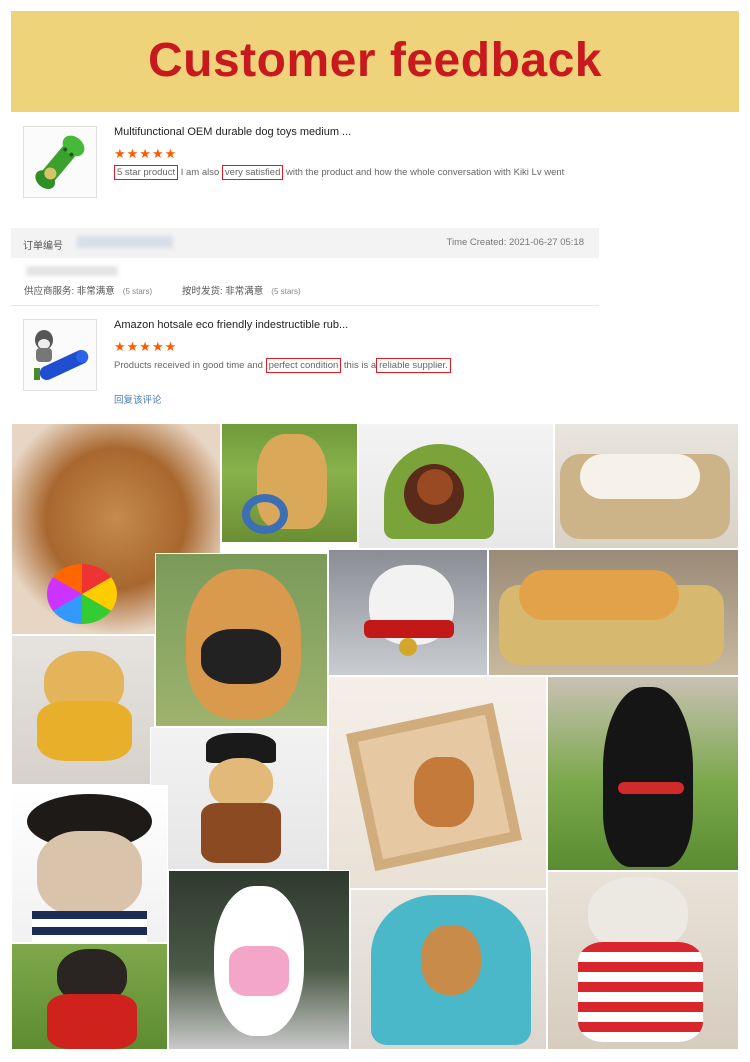  I want to click on divider, so click(305, 305).